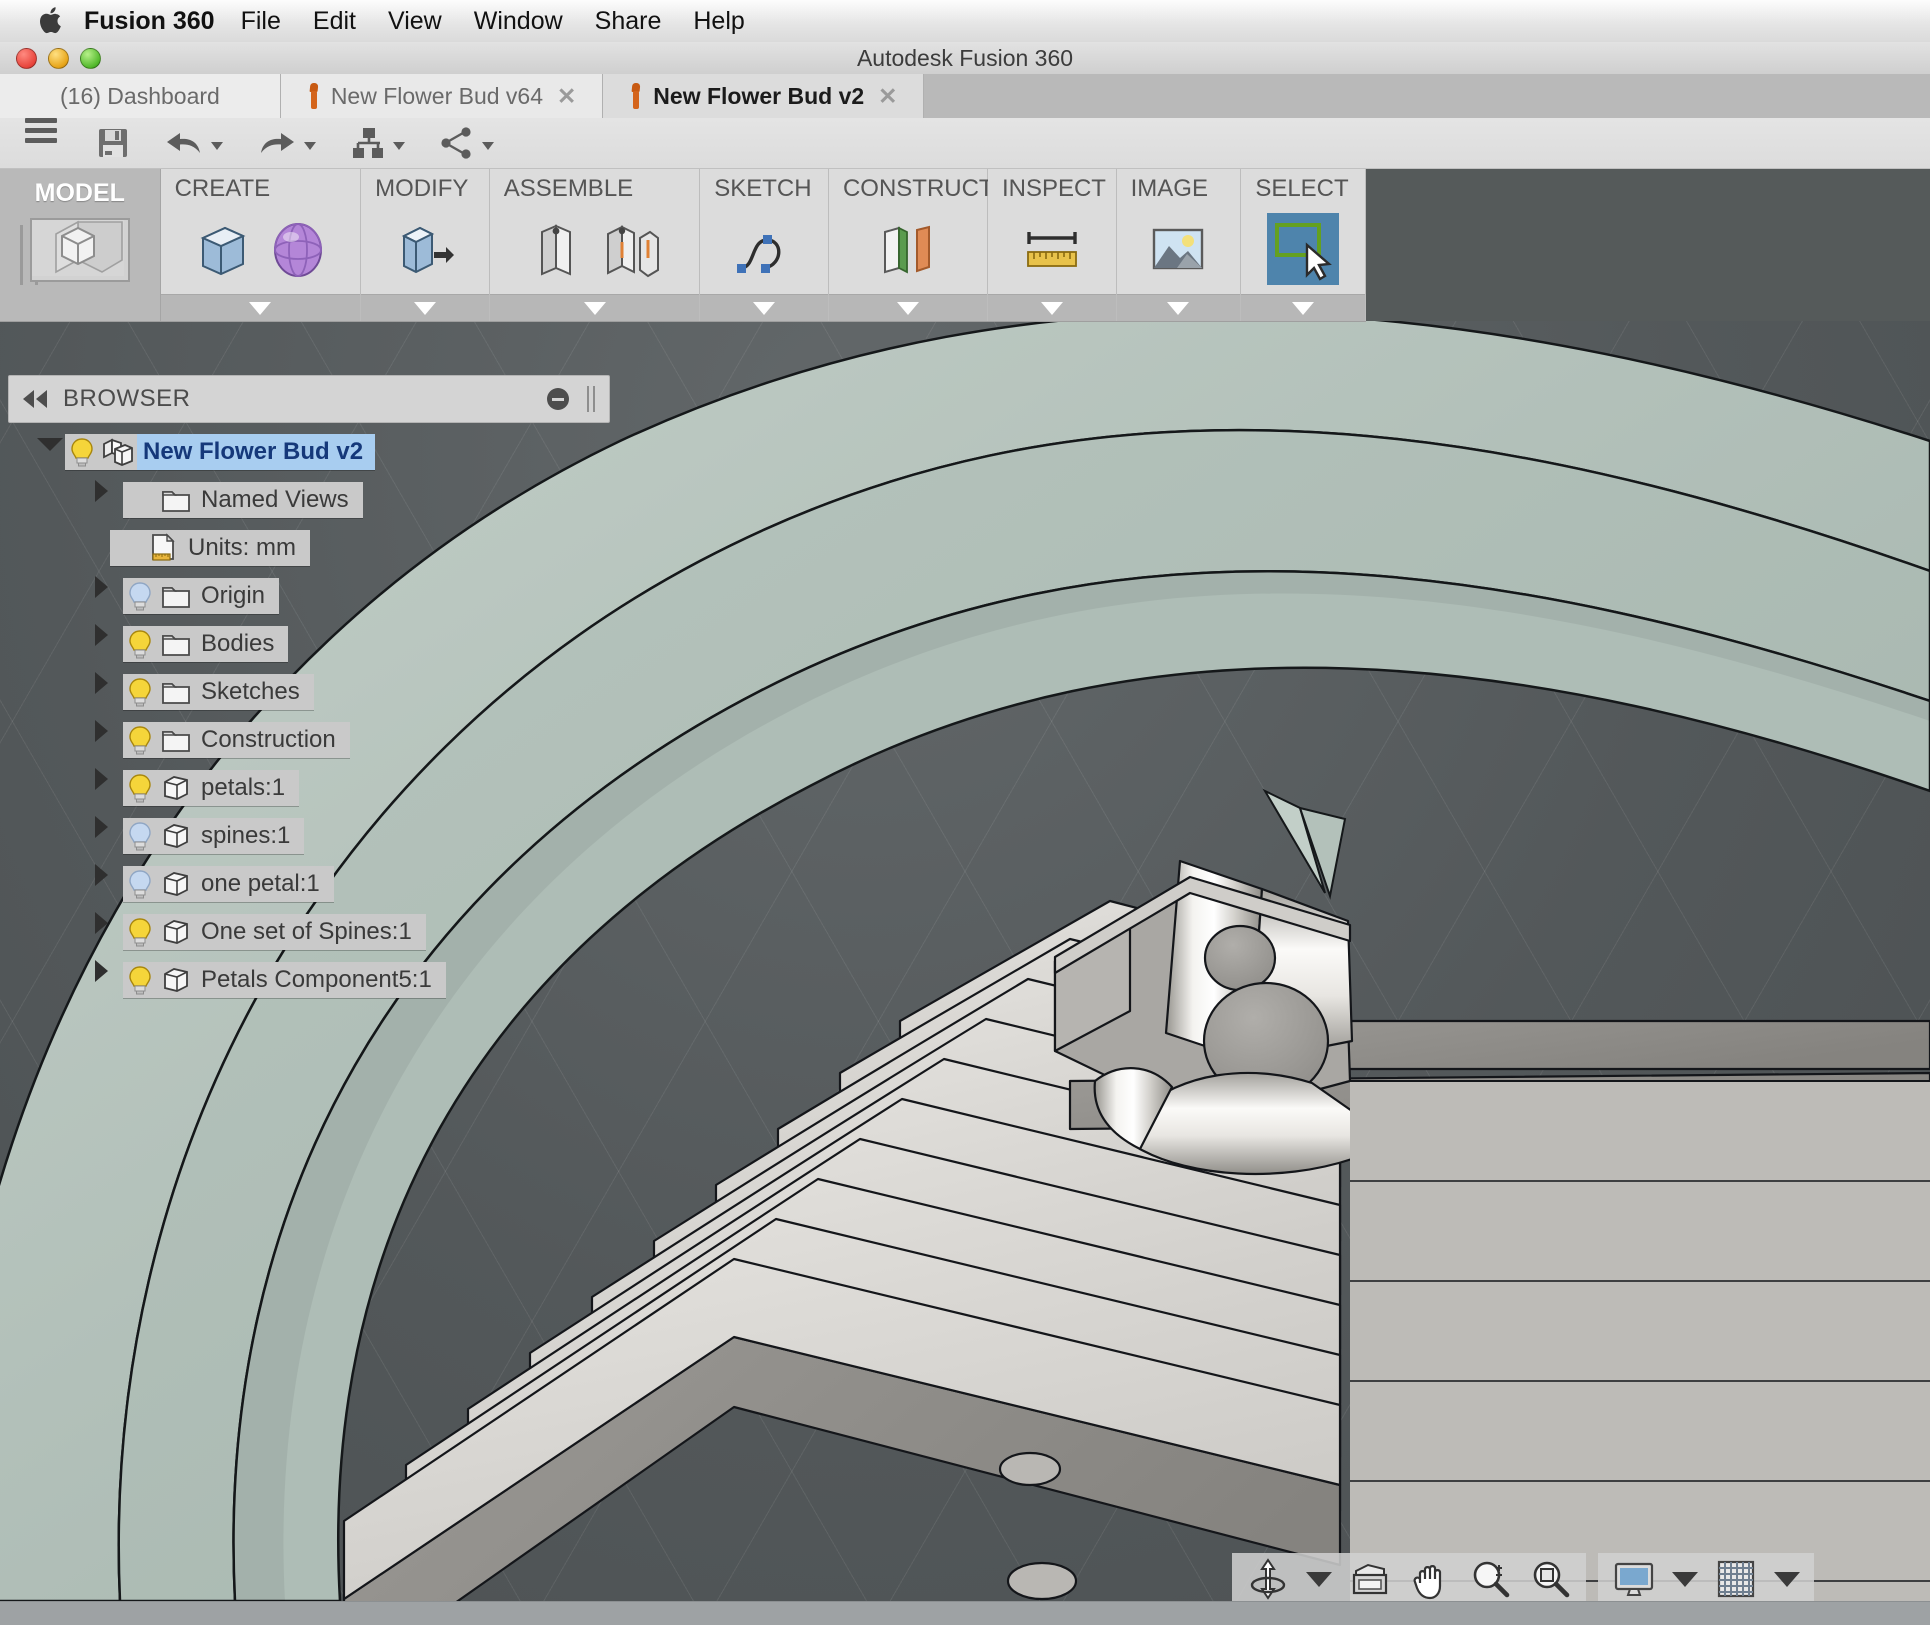  Describe the element at coordinates (35, 399) in the screenshot. I see `collapse-left-icon` at that location.